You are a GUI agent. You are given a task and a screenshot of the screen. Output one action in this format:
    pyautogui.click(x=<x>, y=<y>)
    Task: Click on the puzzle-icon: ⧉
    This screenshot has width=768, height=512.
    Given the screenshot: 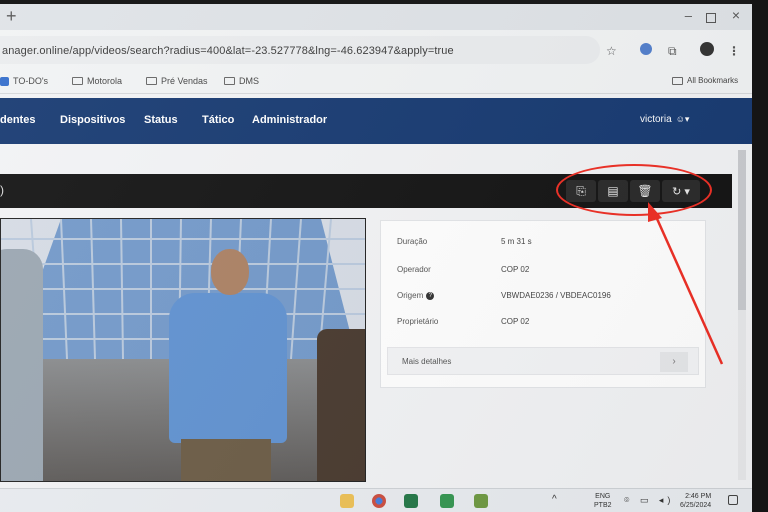 What is the action you would take?
    pyautogui.click(x=672, y=51)
    